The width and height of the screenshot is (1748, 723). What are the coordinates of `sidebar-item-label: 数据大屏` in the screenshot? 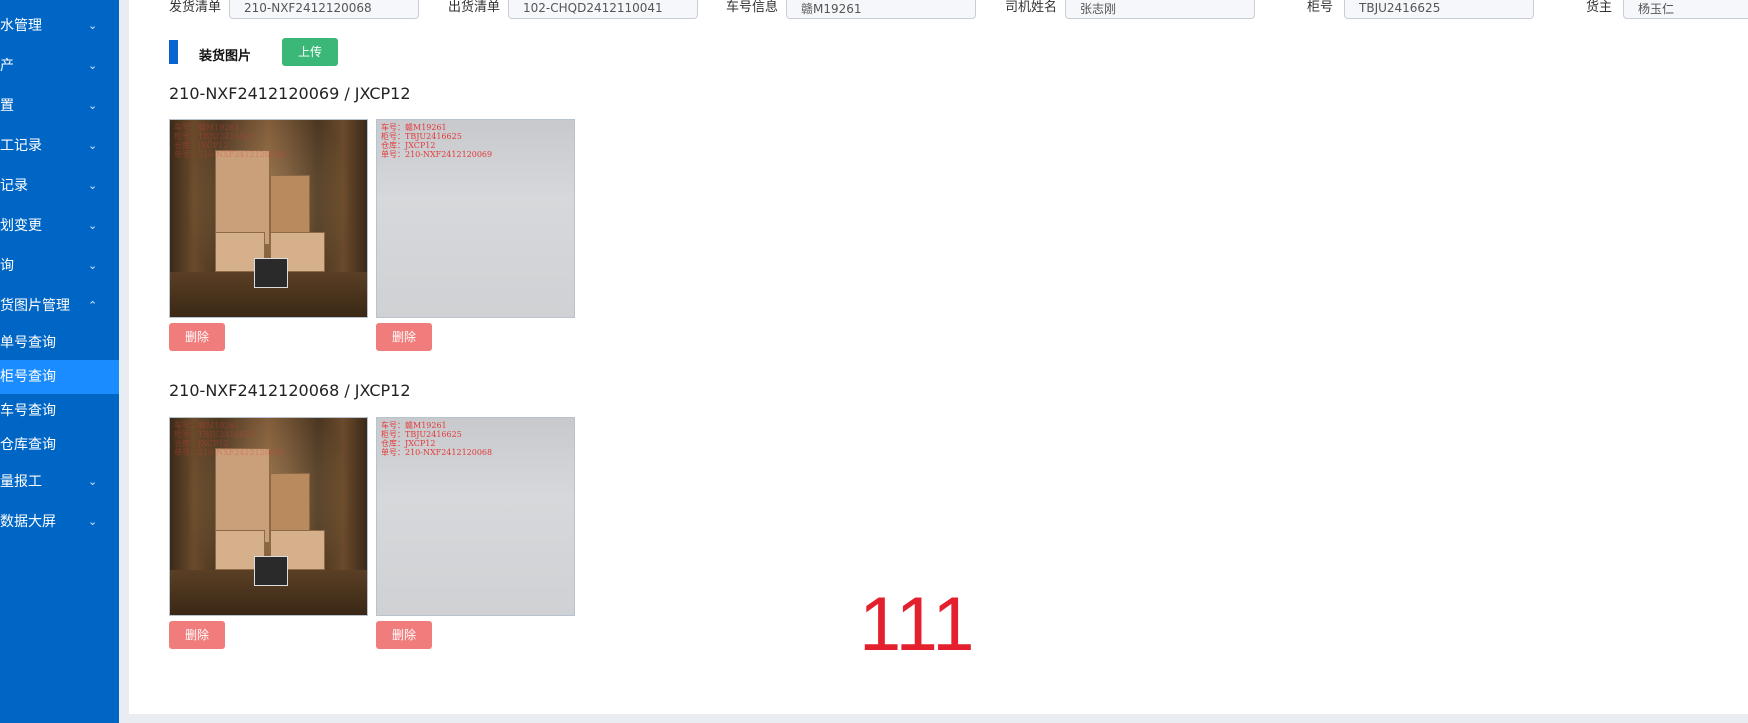 It's located at (28, 522).